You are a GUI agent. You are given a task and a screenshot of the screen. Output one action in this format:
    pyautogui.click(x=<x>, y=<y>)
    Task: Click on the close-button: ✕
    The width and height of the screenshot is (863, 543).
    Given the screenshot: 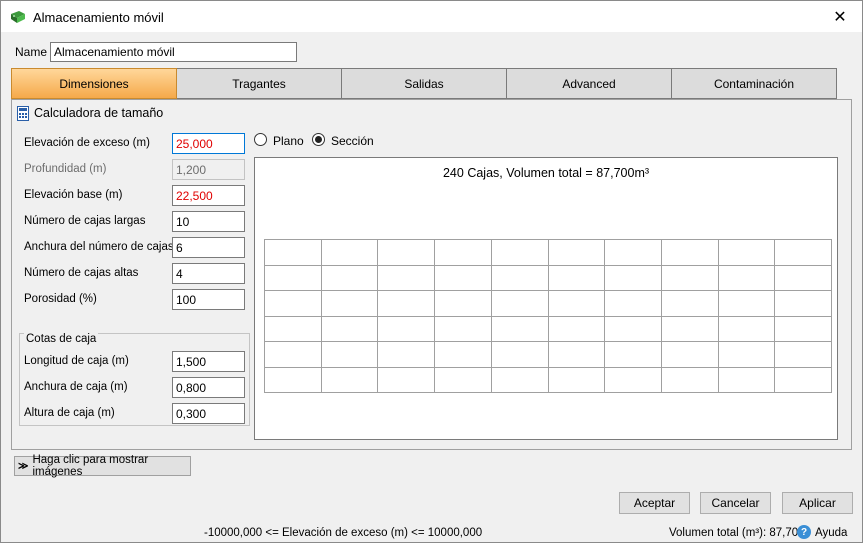 What is the action you would take?
    pyautogui.click(x=840, y=16)
    